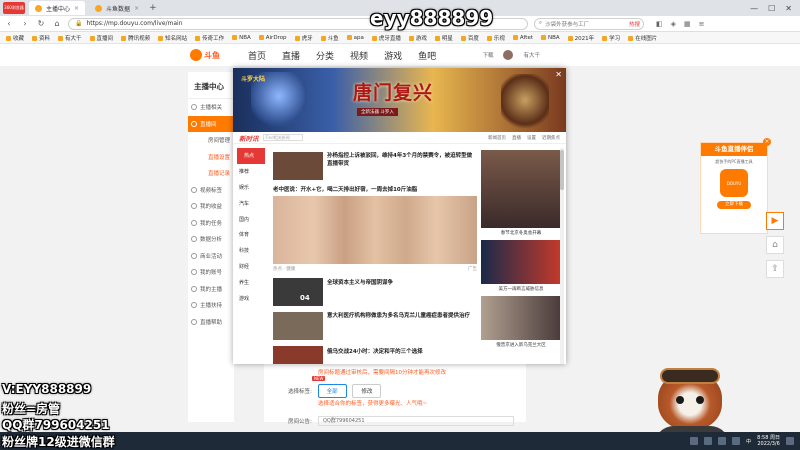  Describe the element at coordinates (211, 223) in the screenshot. I see `sidebar-item-tasks: 我的任务` at that location.